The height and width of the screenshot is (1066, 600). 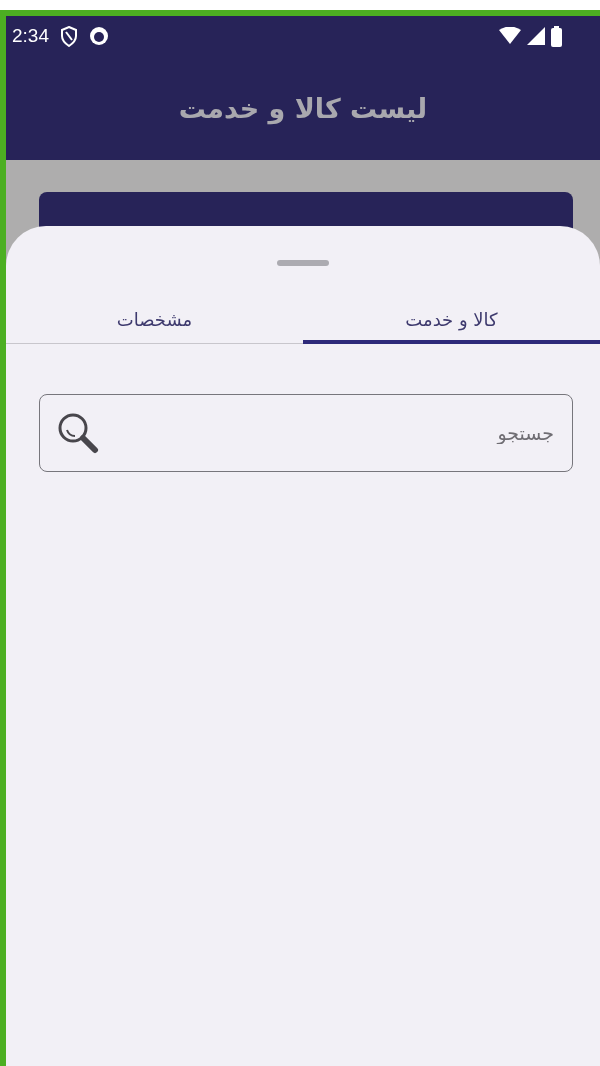 I want to click on page-title: لیست کالا و خدمت, so click(x=303, y=108).